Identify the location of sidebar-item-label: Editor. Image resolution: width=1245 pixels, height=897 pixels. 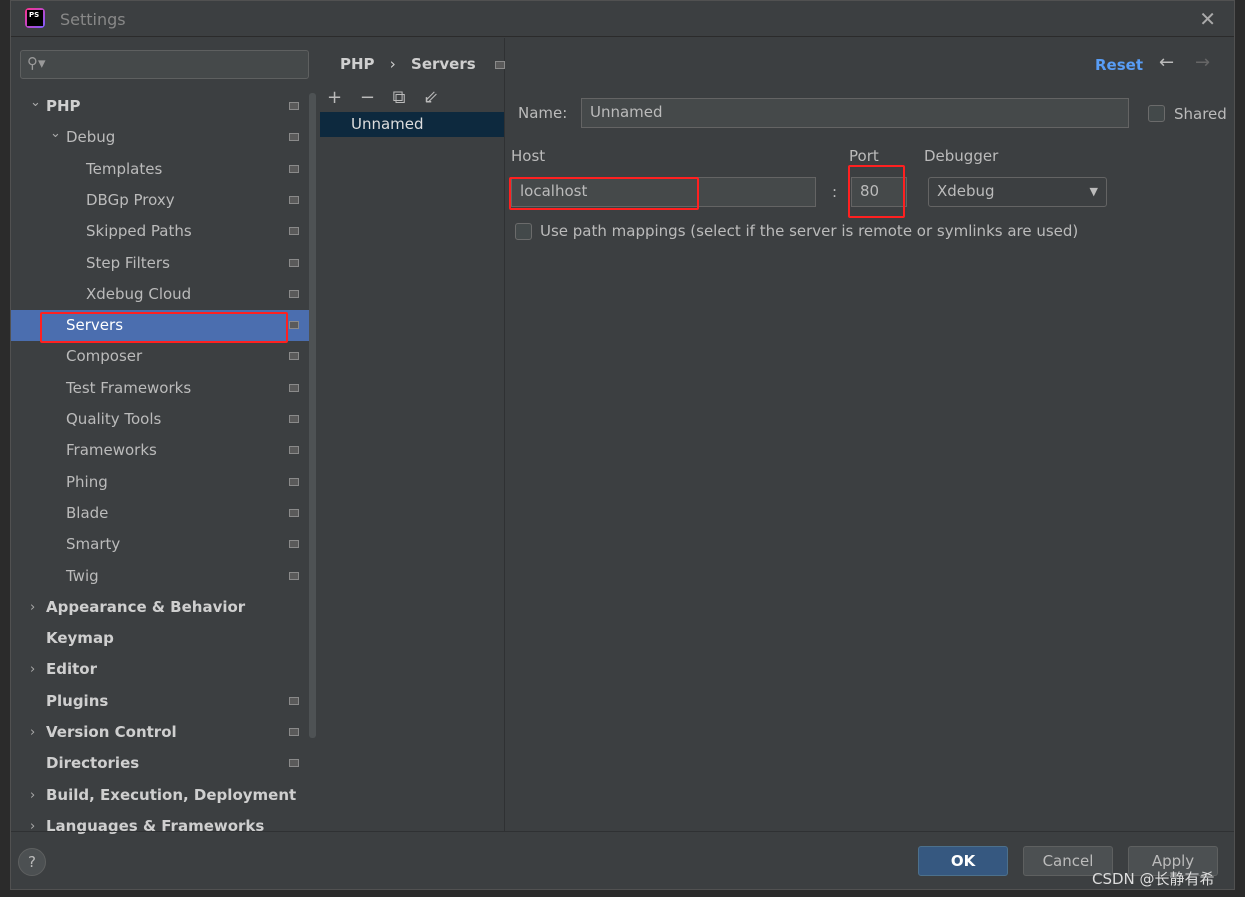
(71, 669).